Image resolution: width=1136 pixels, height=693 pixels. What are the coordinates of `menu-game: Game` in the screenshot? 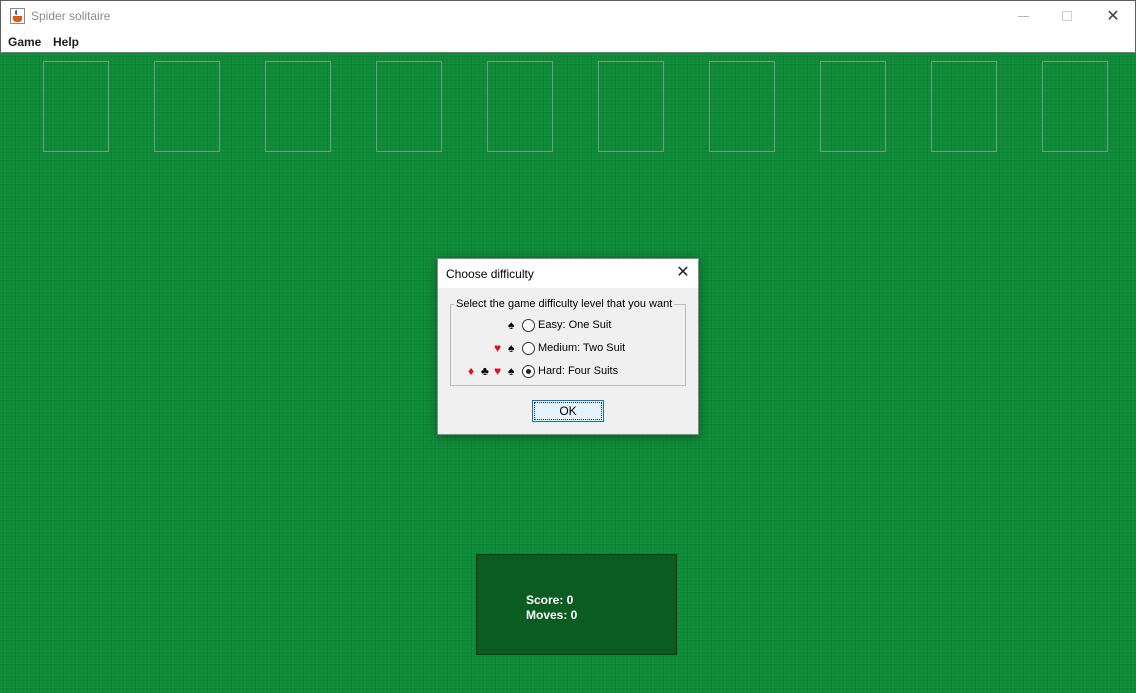 It's located at (24, 42).